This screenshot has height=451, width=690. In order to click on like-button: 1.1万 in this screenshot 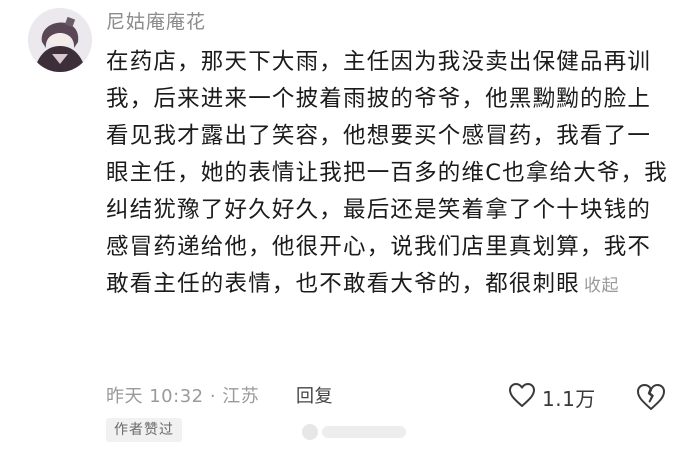, I will do `click(552, 397)`.